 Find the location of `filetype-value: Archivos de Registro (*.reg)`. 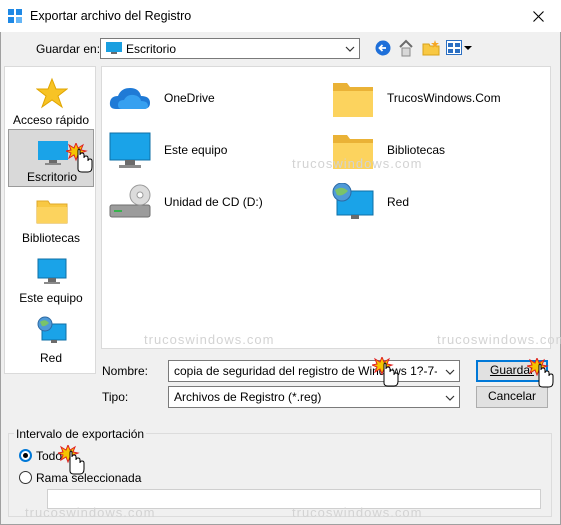

filetype-value: Archivos de Registro (*.reg) is located at coordinates (248, 397).